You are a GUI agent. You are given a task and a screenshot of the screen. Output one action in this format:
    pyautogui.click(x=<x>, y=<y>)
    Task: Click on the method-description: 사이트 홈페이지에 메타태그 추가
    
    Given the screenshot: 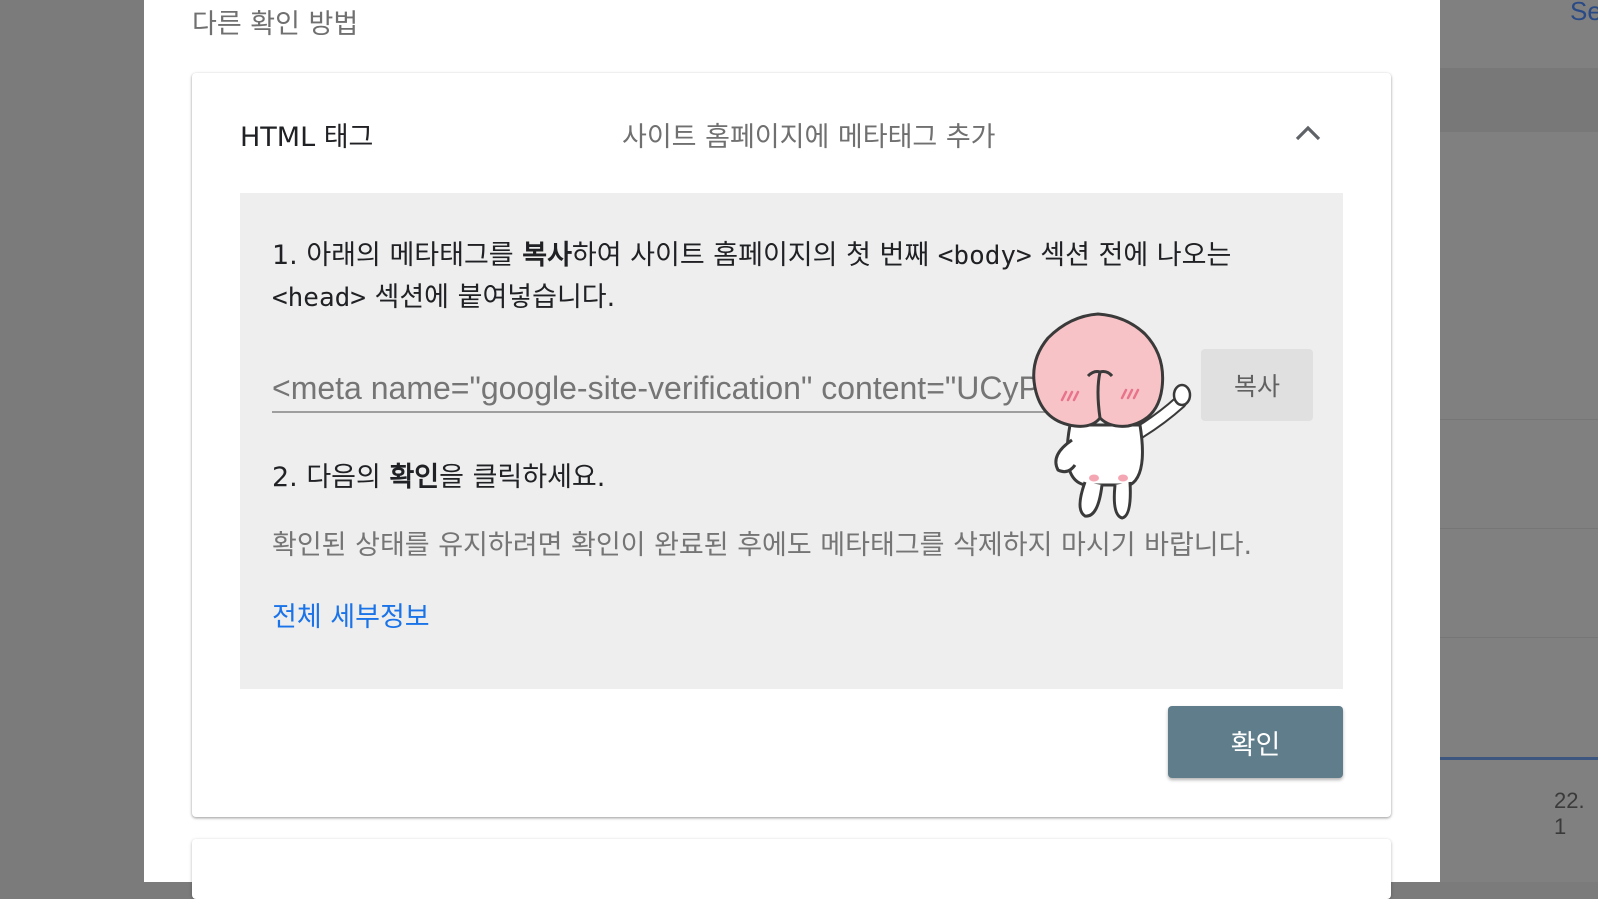 What is the action you would take?
    pyautogui.click(x=809, y=137)
    